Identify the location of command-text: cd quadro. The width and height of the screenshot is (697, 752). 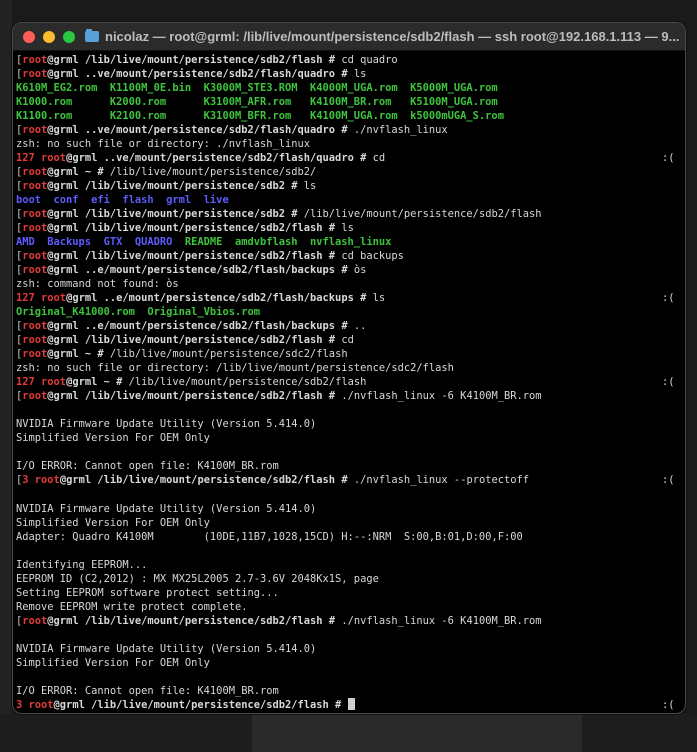
(369, 60).